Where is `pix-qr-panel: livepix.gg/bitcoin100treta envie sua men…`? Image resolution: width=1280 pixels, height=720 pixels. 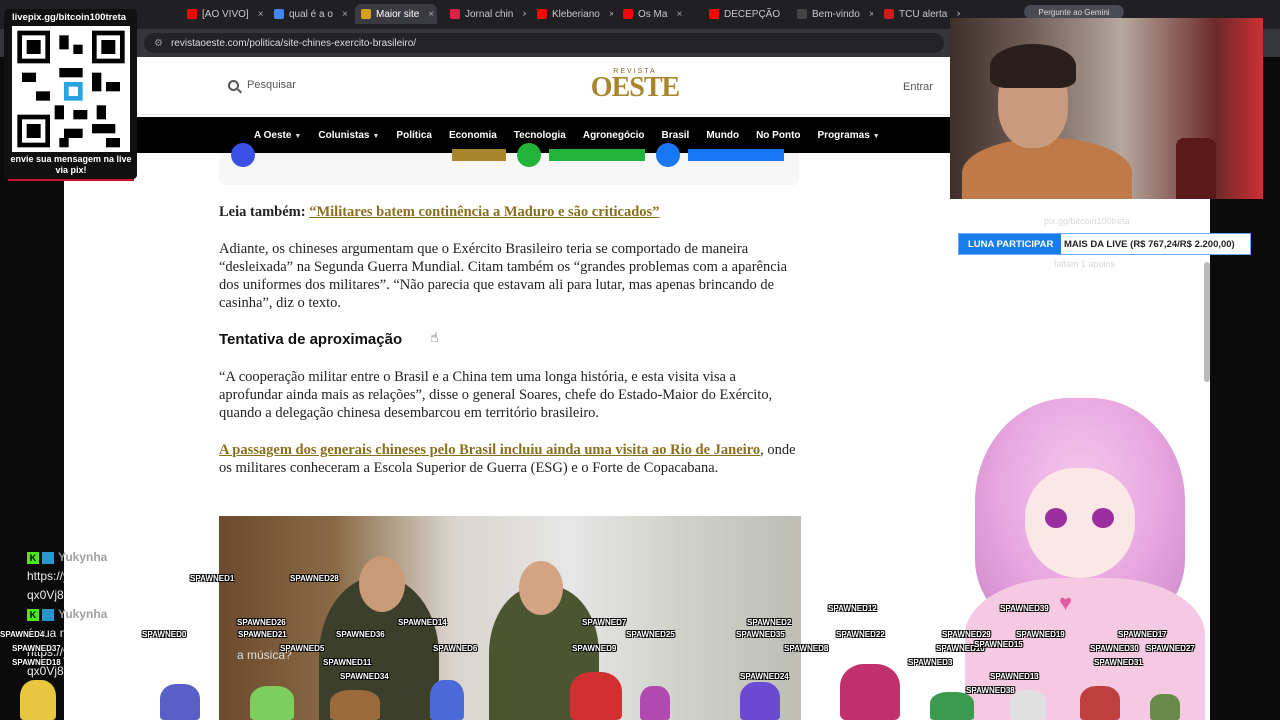 pix-qr-panel: livepix.gg/bitcoin100treta envie sua men… is located at coordinates (70, 94).